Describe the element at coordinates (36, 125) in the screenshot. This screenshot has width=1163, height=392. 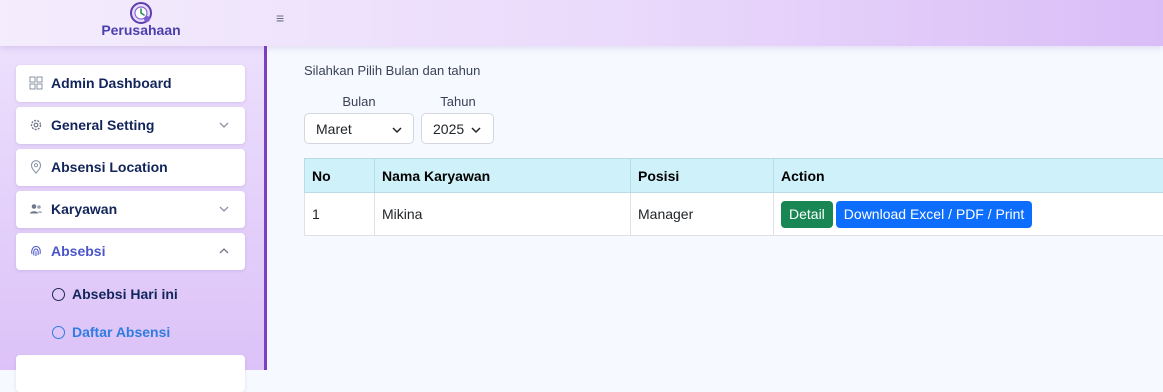
I see `gear-icon` at that location.